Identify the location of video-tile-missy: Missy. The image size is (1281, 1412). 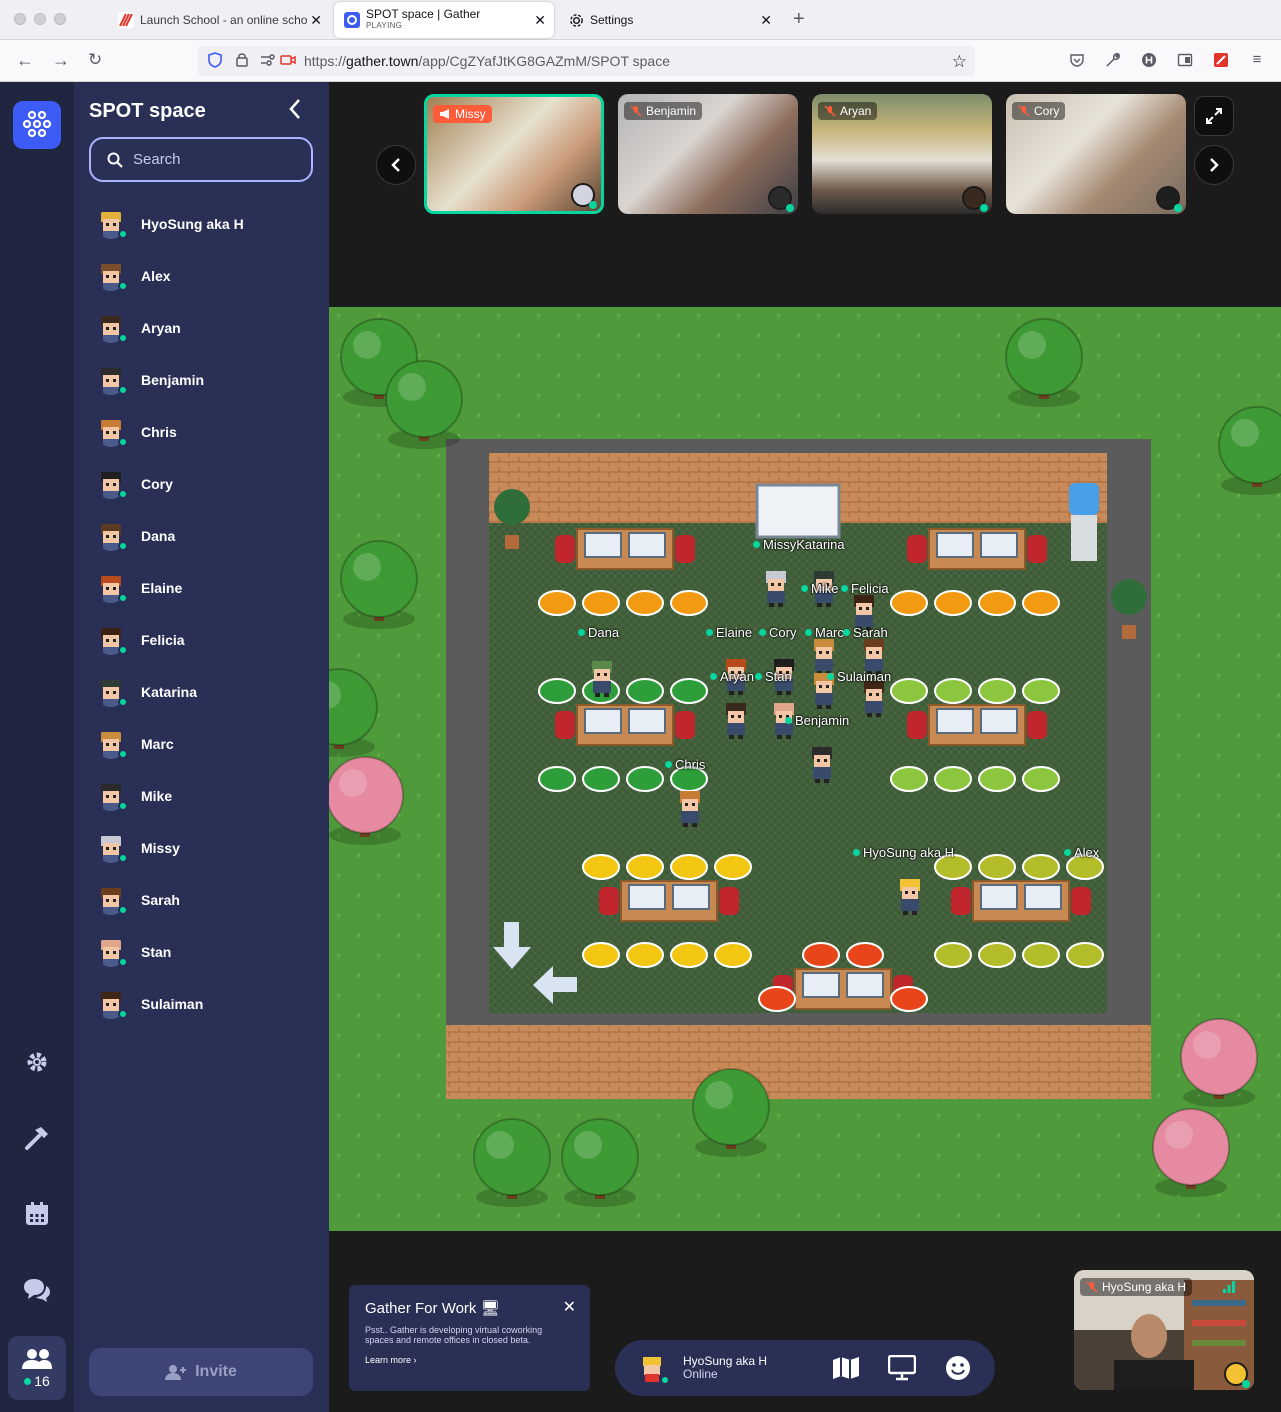
(514, 154).